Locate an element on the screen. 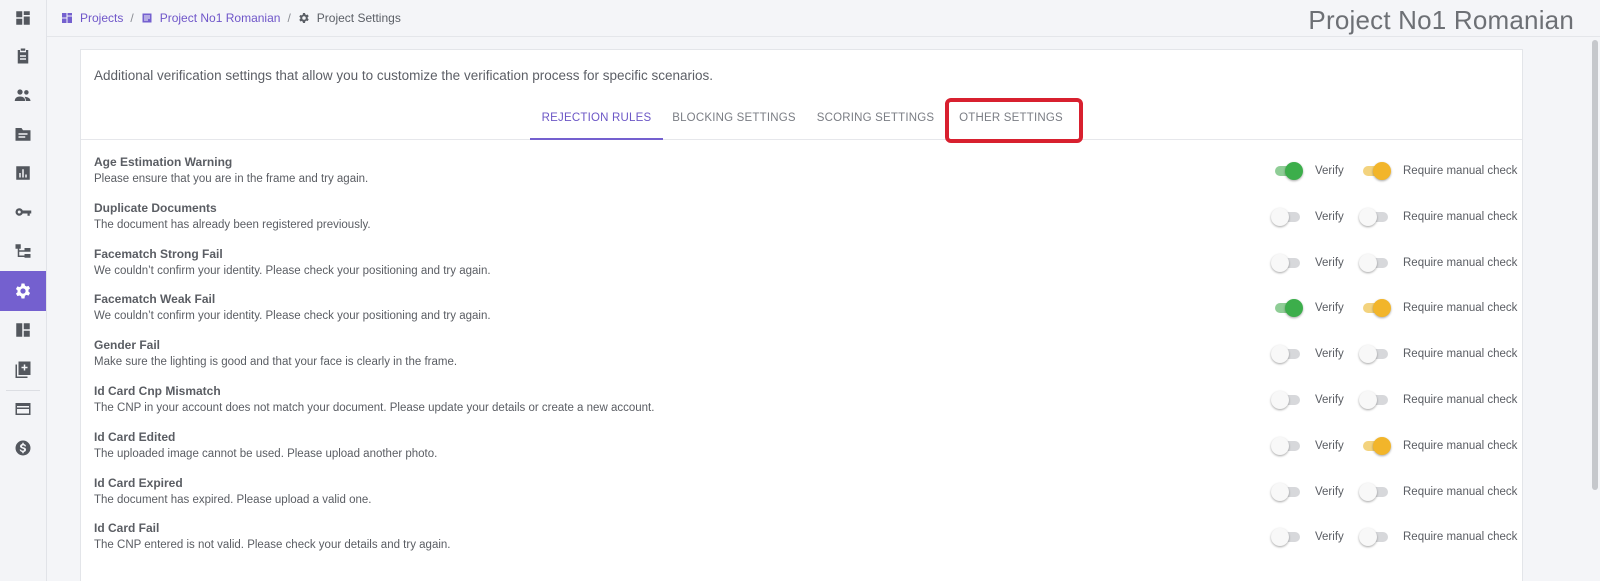  settings-icon is located at coordinates (304, 18).